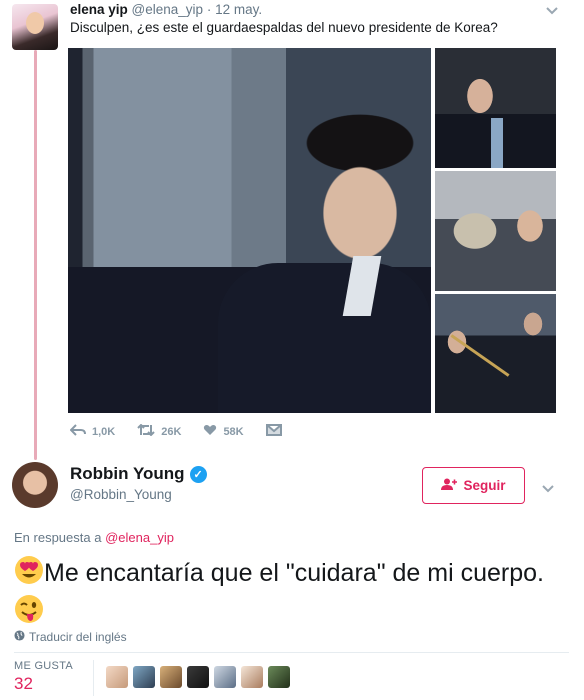 The width and height of the screenshot is (584, 700). Describe the element at coordinates (29, 613) in the screenshot. I see `winking-tongue-emoji-icon` at that location.